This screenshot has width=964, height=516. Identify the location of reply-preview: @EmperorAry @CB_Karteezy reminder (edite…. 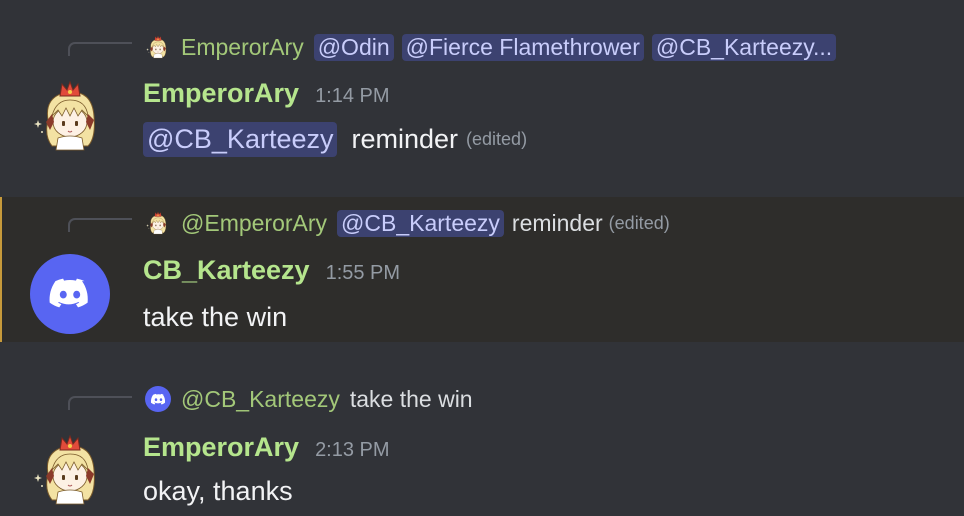
(407, 223).